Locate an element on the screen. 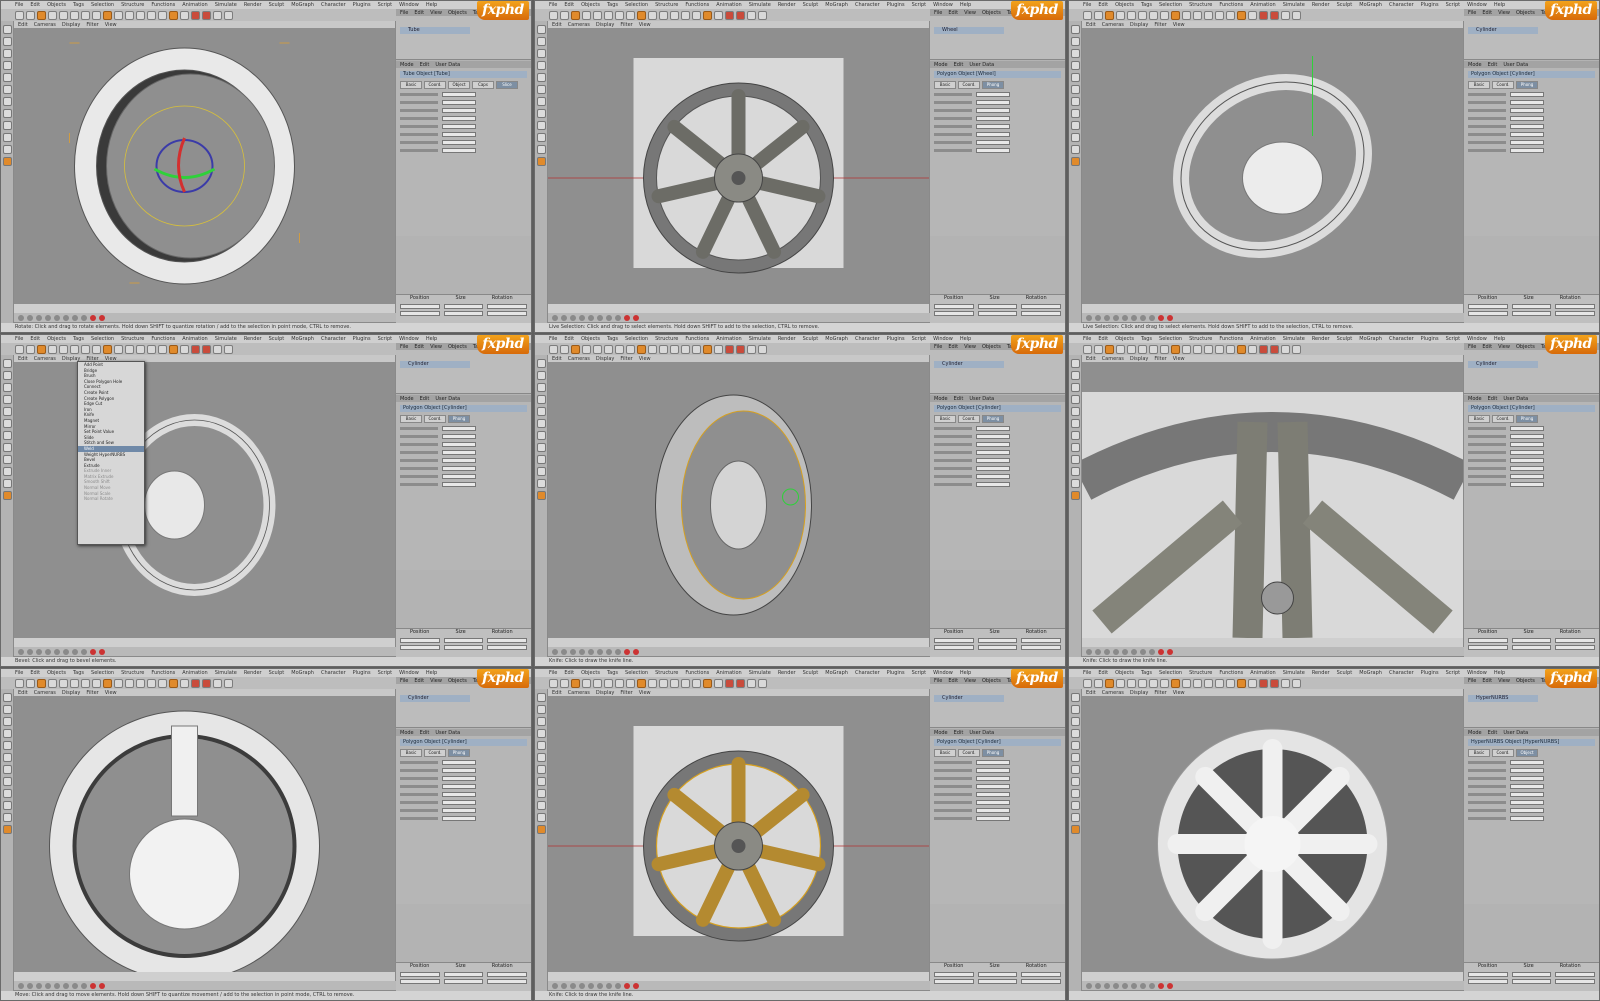 The width and height of the screenshot is (1600, 1001). menu-item: Selection is located at coordinates (636, 5).